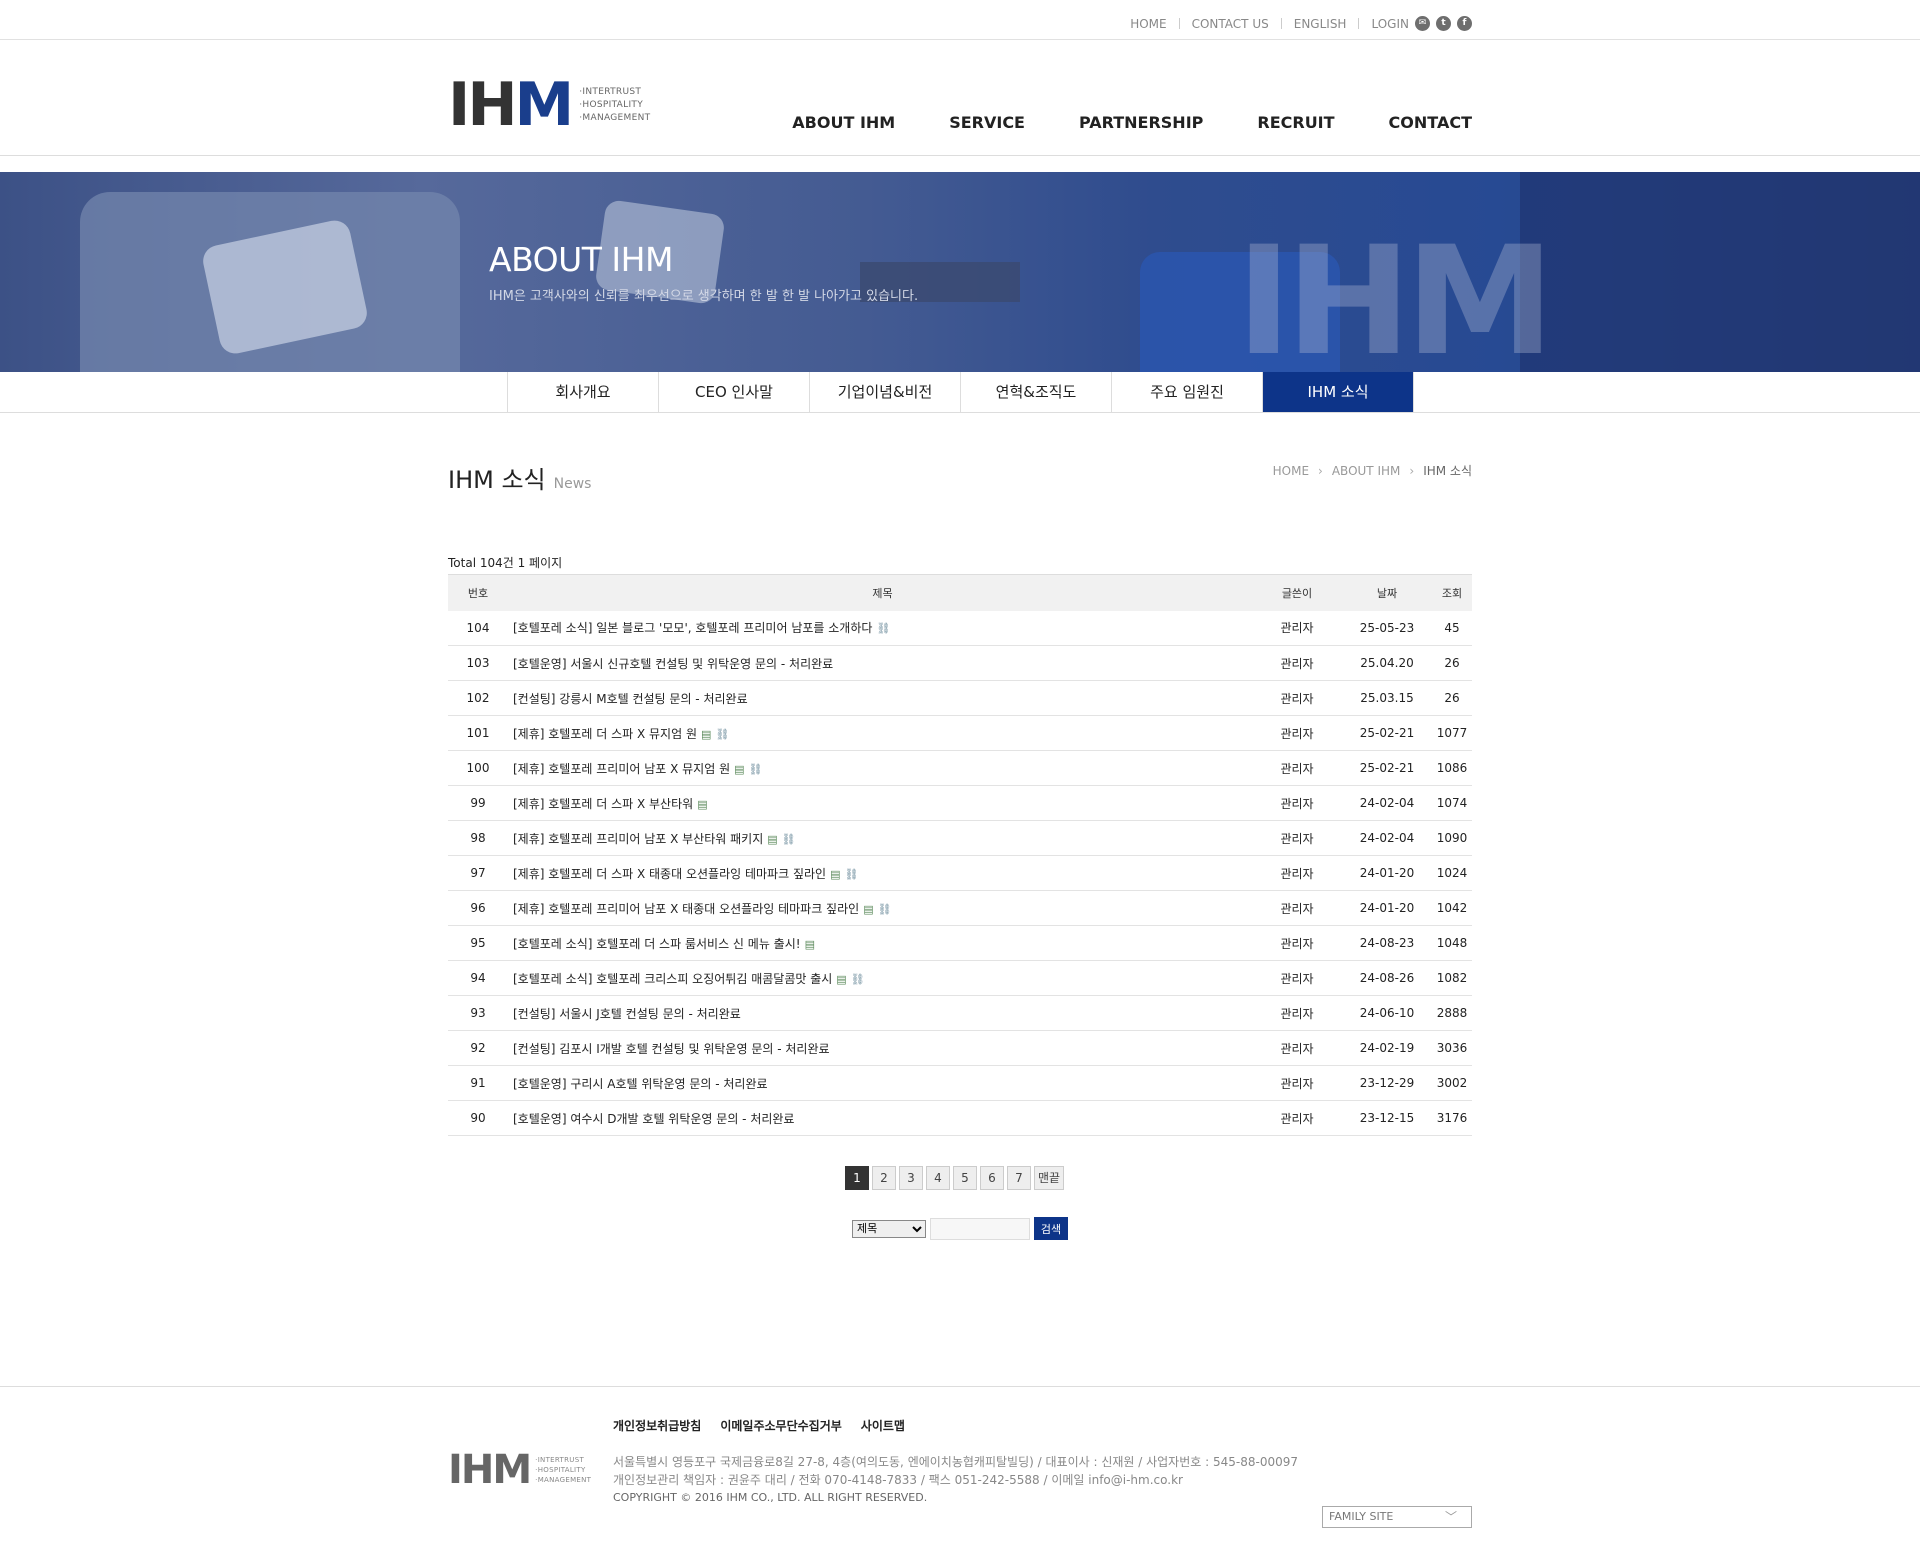  I want to click on tab-ceo-greeting: CEO 인사말, so click(734, 392).